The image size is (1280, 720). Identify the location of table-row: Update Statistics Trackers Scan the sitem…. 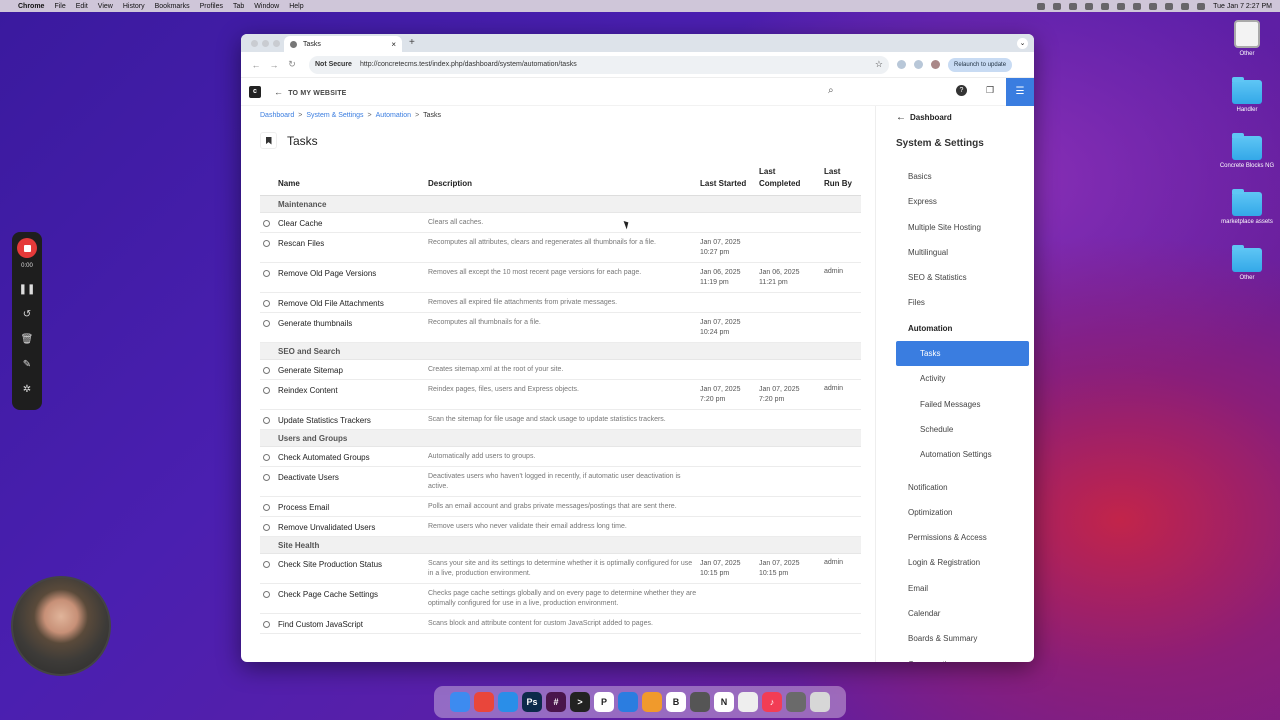
(560, 420).